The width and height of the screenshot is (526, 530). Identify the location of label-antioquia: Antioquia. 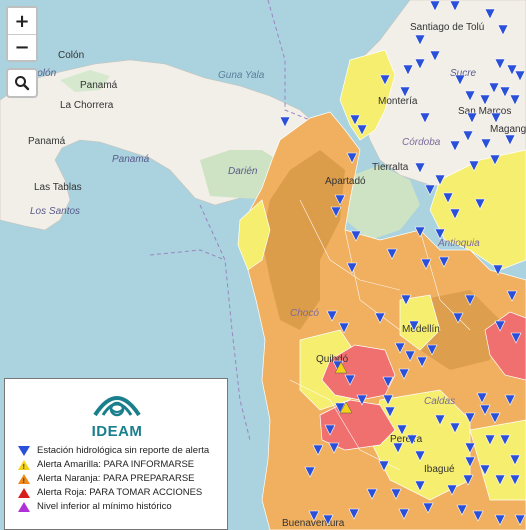
(458, 243).